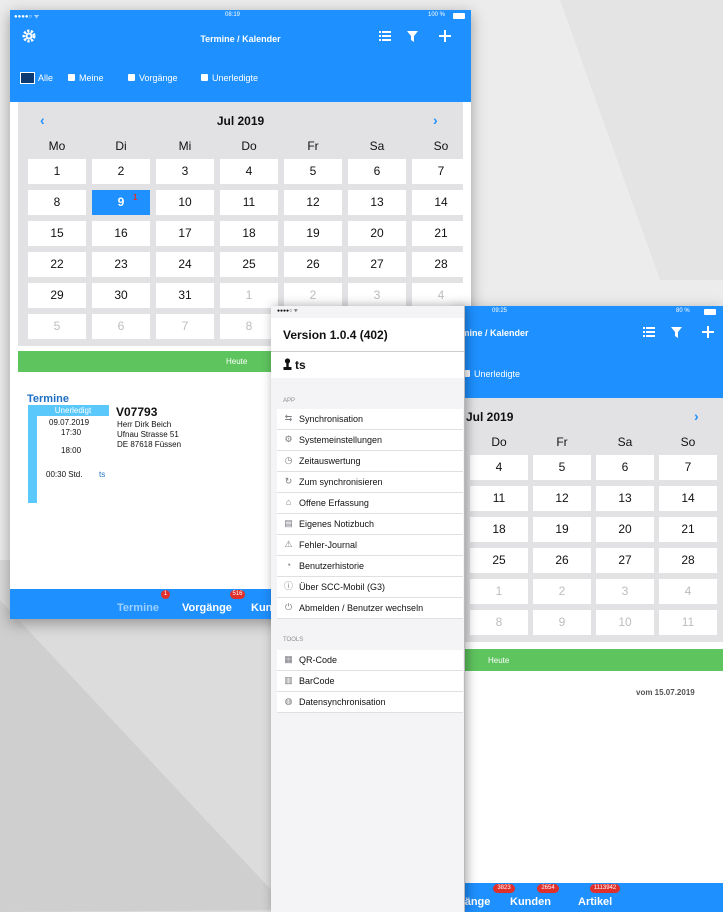 This screenshot has width=723, height=912. I want to click on menu-item-barcode: ▥ BarCode, so click(370, 681).